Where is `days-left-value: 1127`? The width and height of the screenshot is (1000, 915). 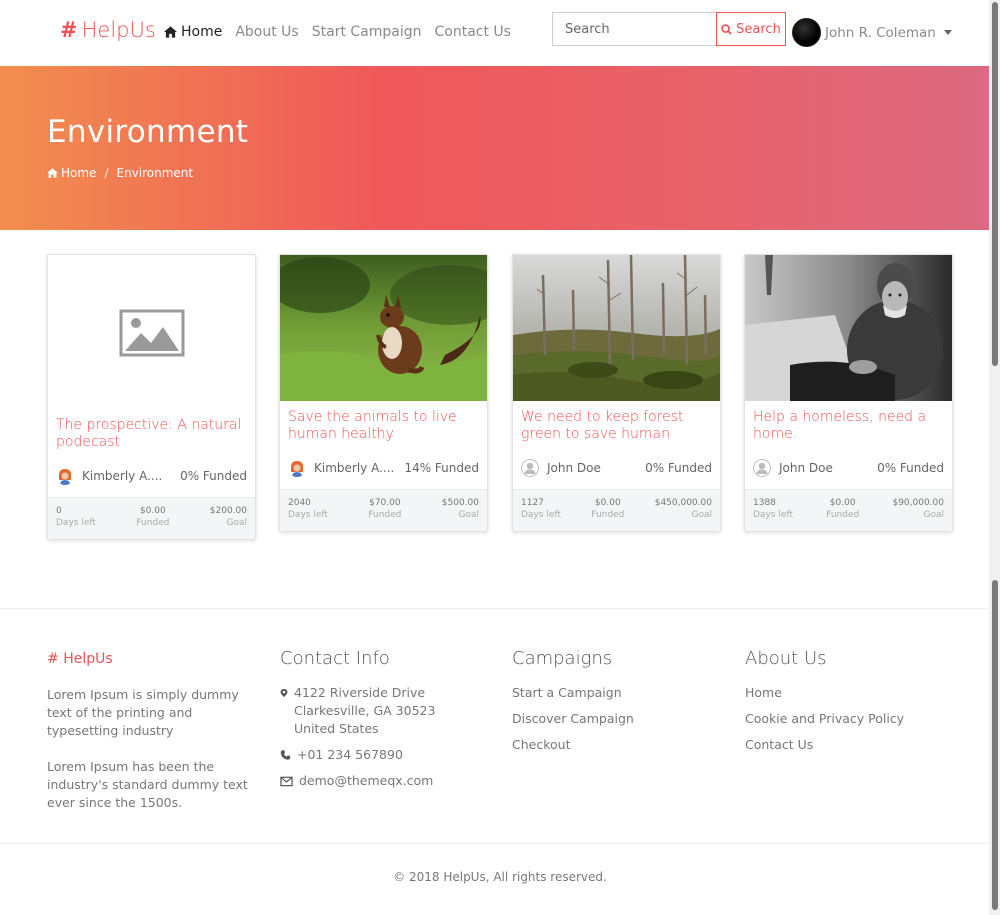 days-left-value: 1127 is located at coordinates (532, 503).